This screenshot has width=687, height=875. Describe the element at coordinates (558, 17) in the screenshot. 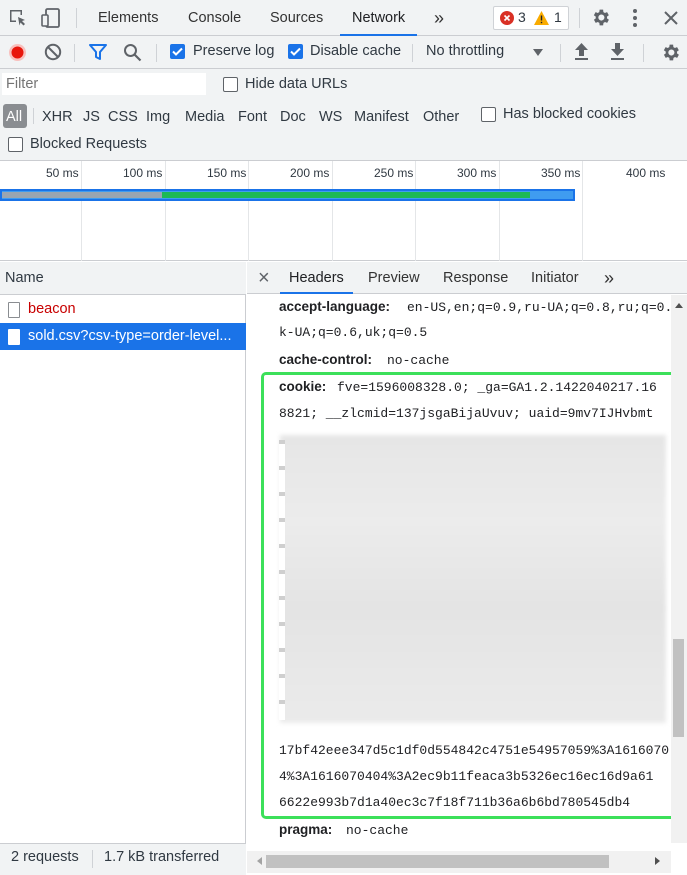

I see `warning-count: 1` at that location.